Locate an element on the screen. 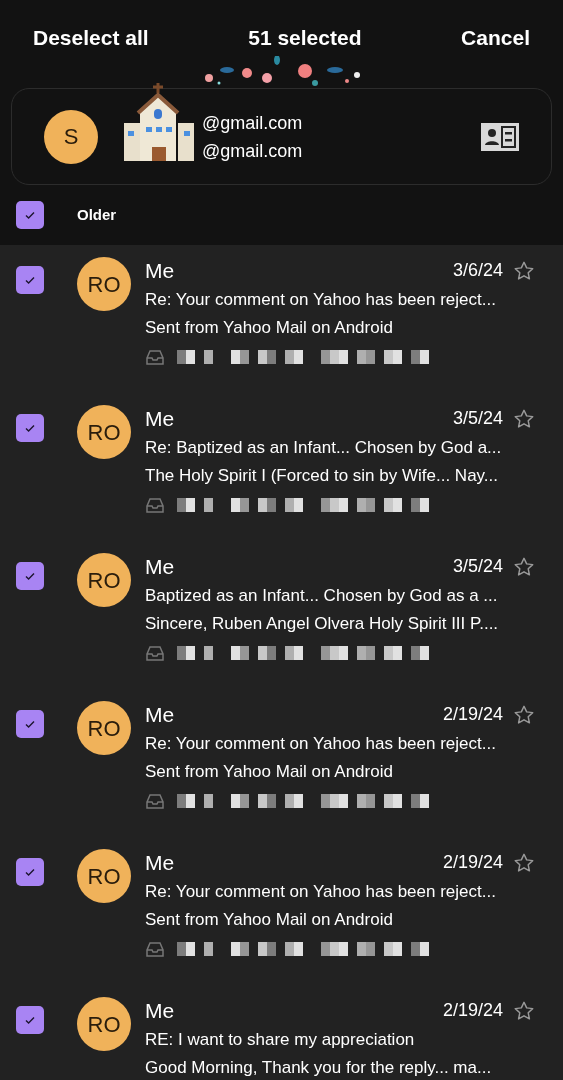 The image size is (563, 1080). section-heading: Older is located at coordinates (97, 214).